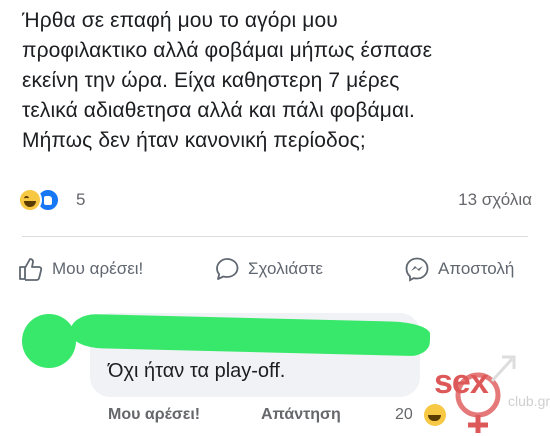 Image resolution: width=550 pixels, height=436 pixels. I want to click on like-label: Μου αρέσει!, so click(98, 268).